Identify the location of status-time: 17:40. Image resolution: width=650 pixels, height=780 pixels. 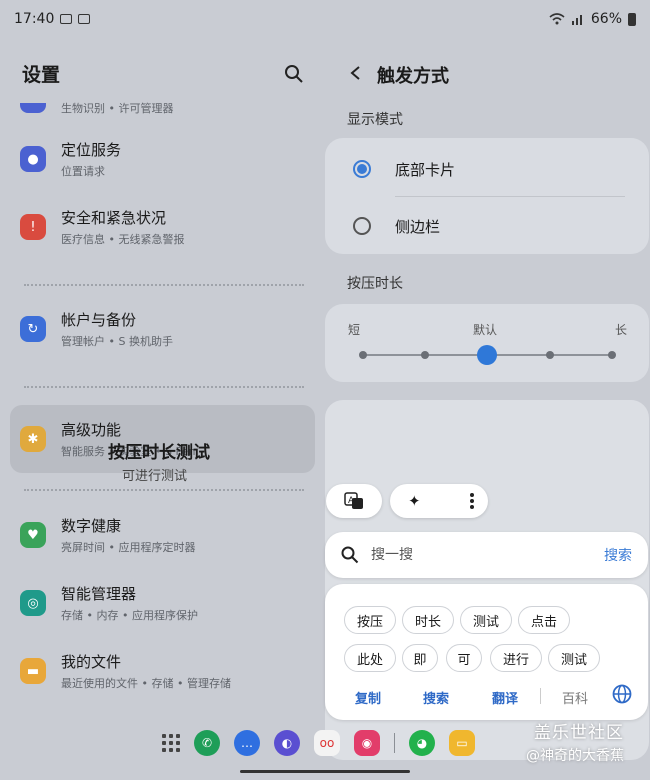
(34, 19).